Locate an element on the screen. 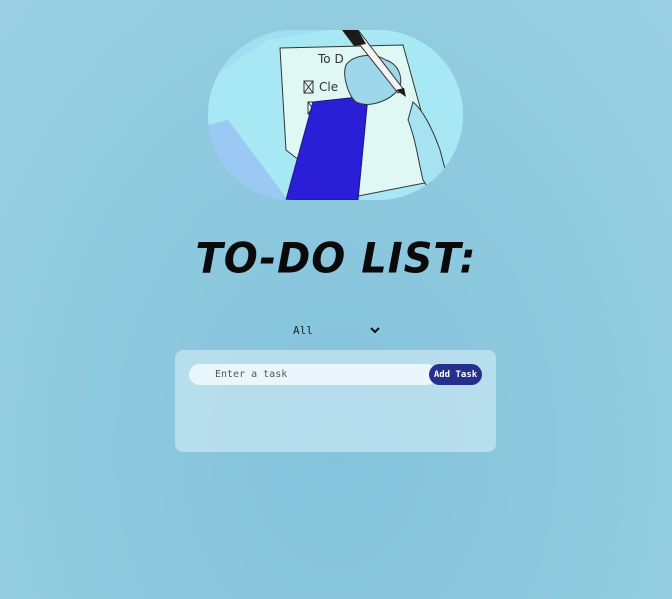 The width and height of the screenshot is (672, 599). note-heading: To D is located at coordinates (330, 59).